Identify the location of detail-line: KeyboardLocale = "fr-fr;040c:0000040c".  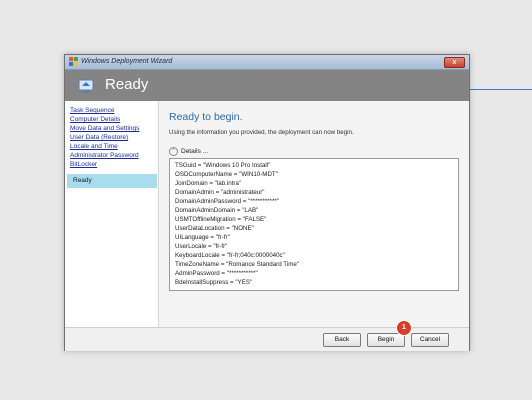
(230, 255).